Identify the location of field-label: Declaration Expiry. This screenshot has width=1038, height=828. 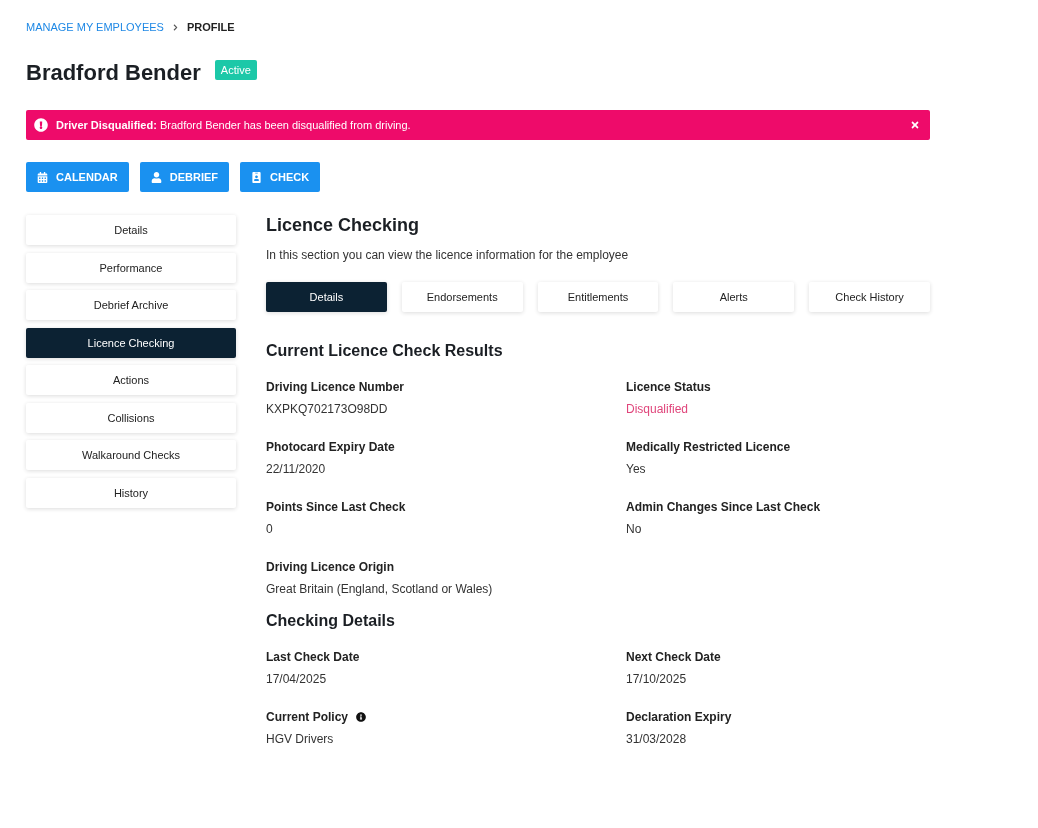
(679, 717).